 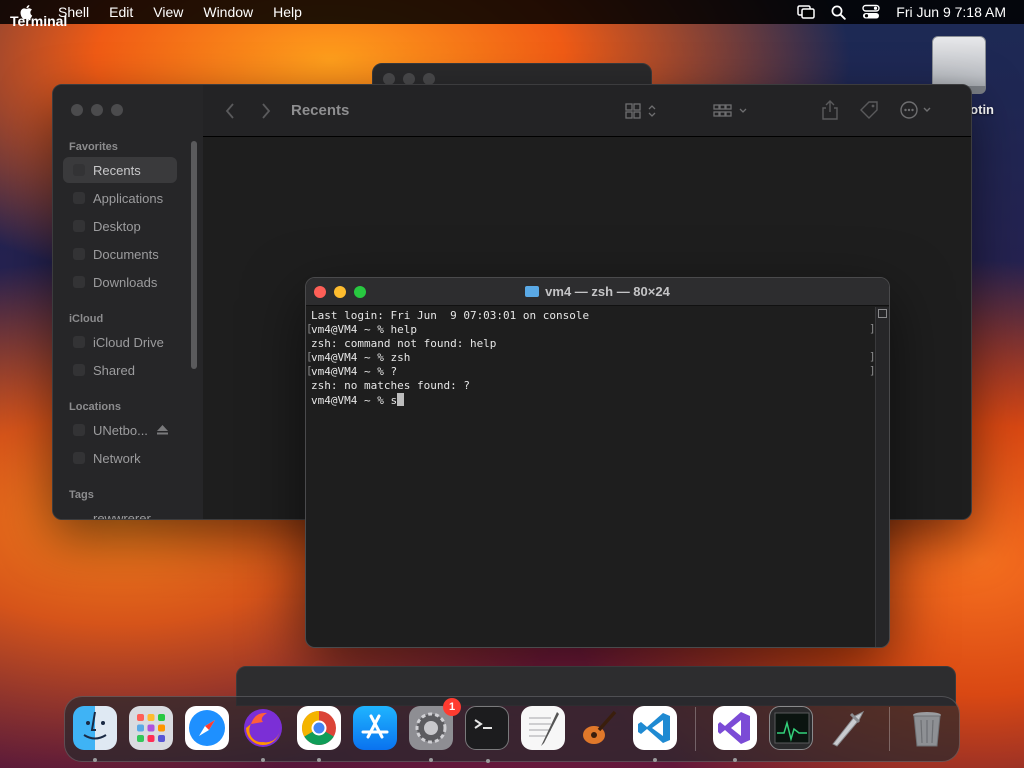 What do you see at coordinates (587, 111) in the screenshot?
I see `finder-toolbar: Recents` at bounding box center [587, 111].